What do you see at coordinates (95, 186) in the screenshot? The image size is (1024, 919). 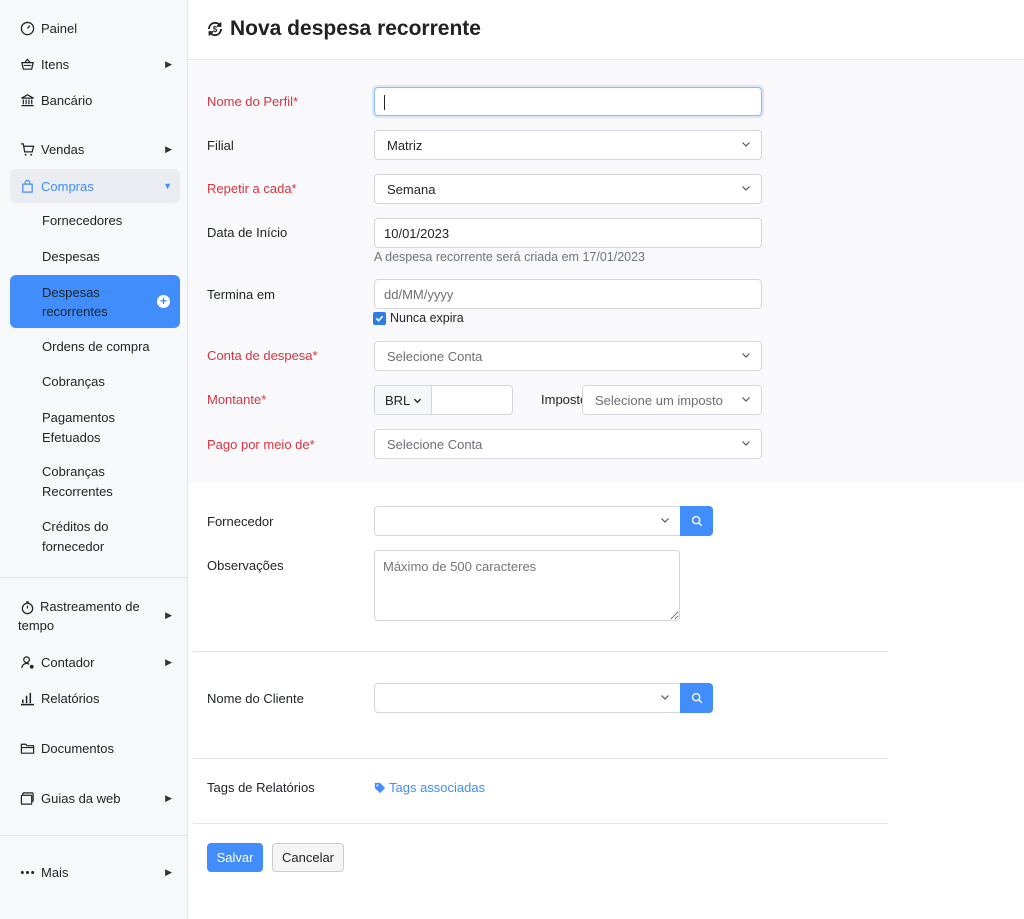 I see `sidebar-item-compras: Compras ▼` at bounding box center [95, 186].